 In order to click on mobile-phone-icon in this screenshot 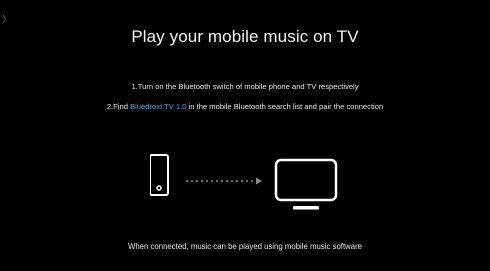, I will do `click(159, 175)`.